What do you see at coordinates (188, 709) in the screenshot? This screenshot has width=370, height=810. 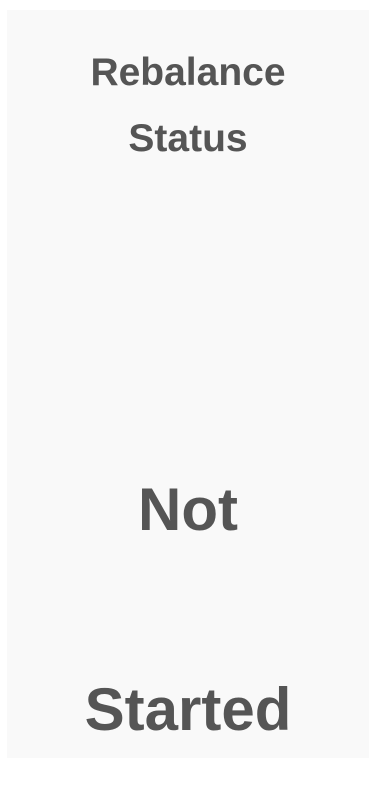 I see `status-value-line2: Started` at bounding box center [188, 709].